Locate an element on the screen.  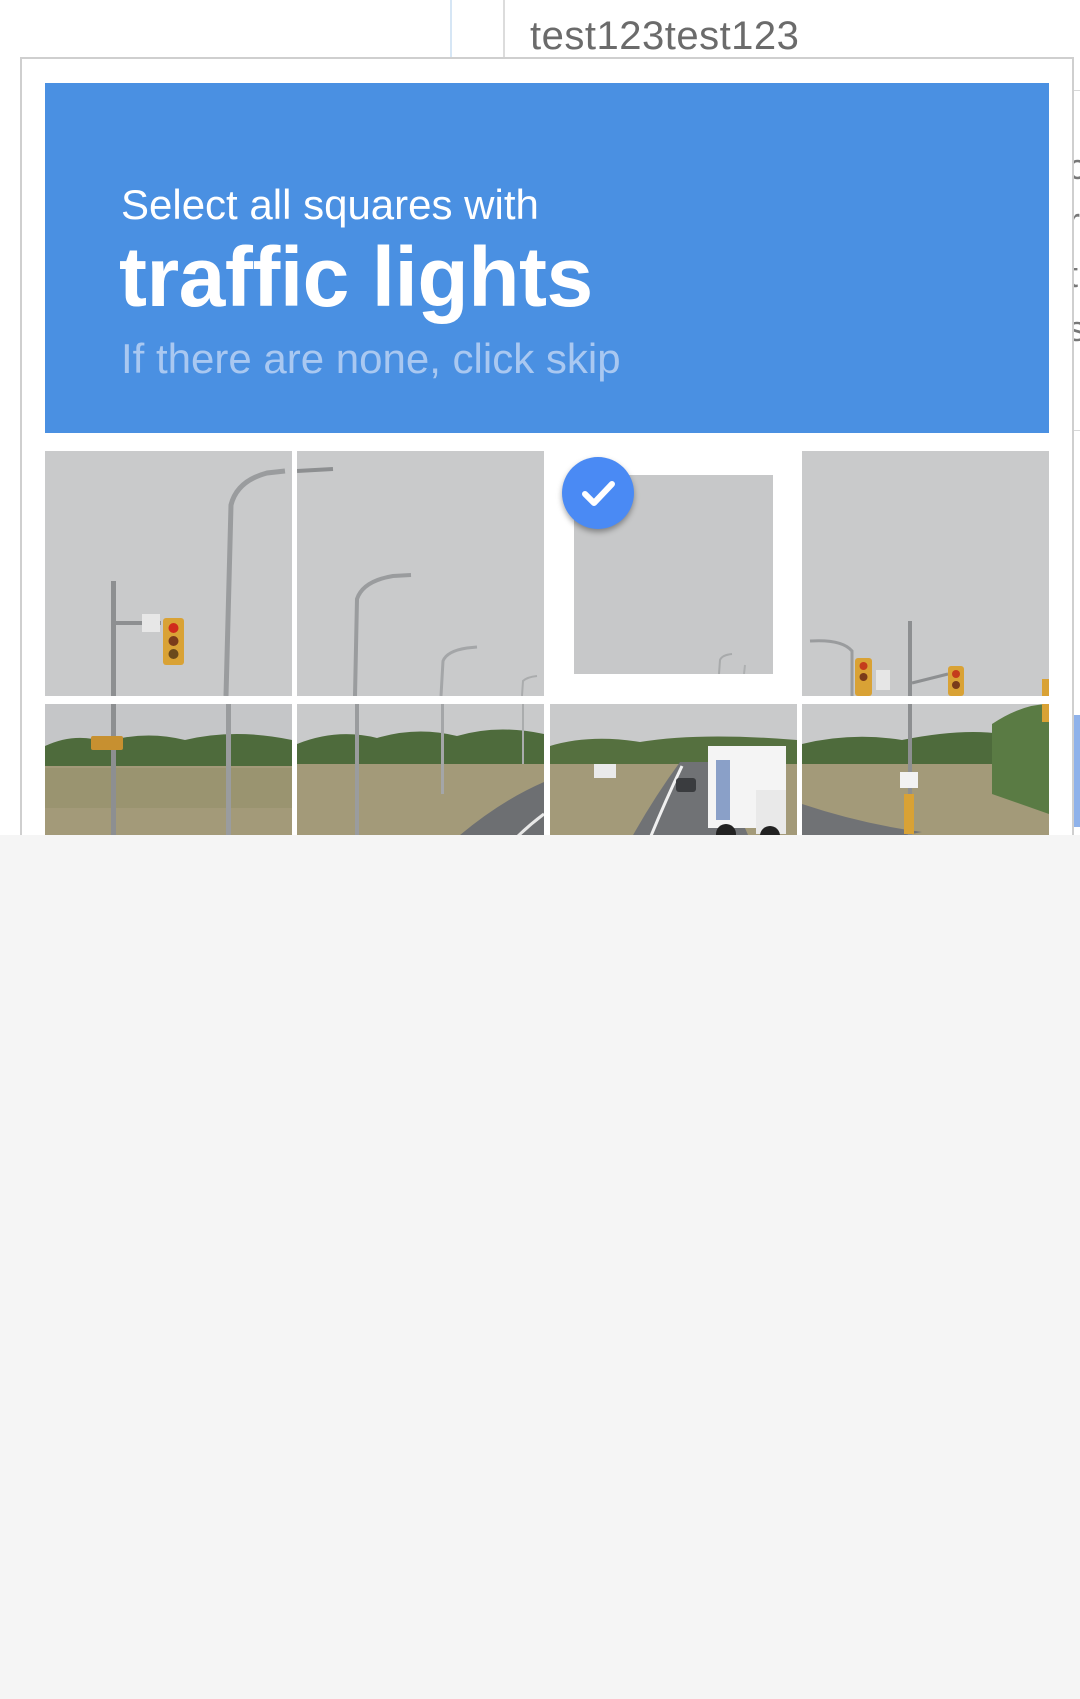
checkmark-glyph is located at coordinates (598, 493).